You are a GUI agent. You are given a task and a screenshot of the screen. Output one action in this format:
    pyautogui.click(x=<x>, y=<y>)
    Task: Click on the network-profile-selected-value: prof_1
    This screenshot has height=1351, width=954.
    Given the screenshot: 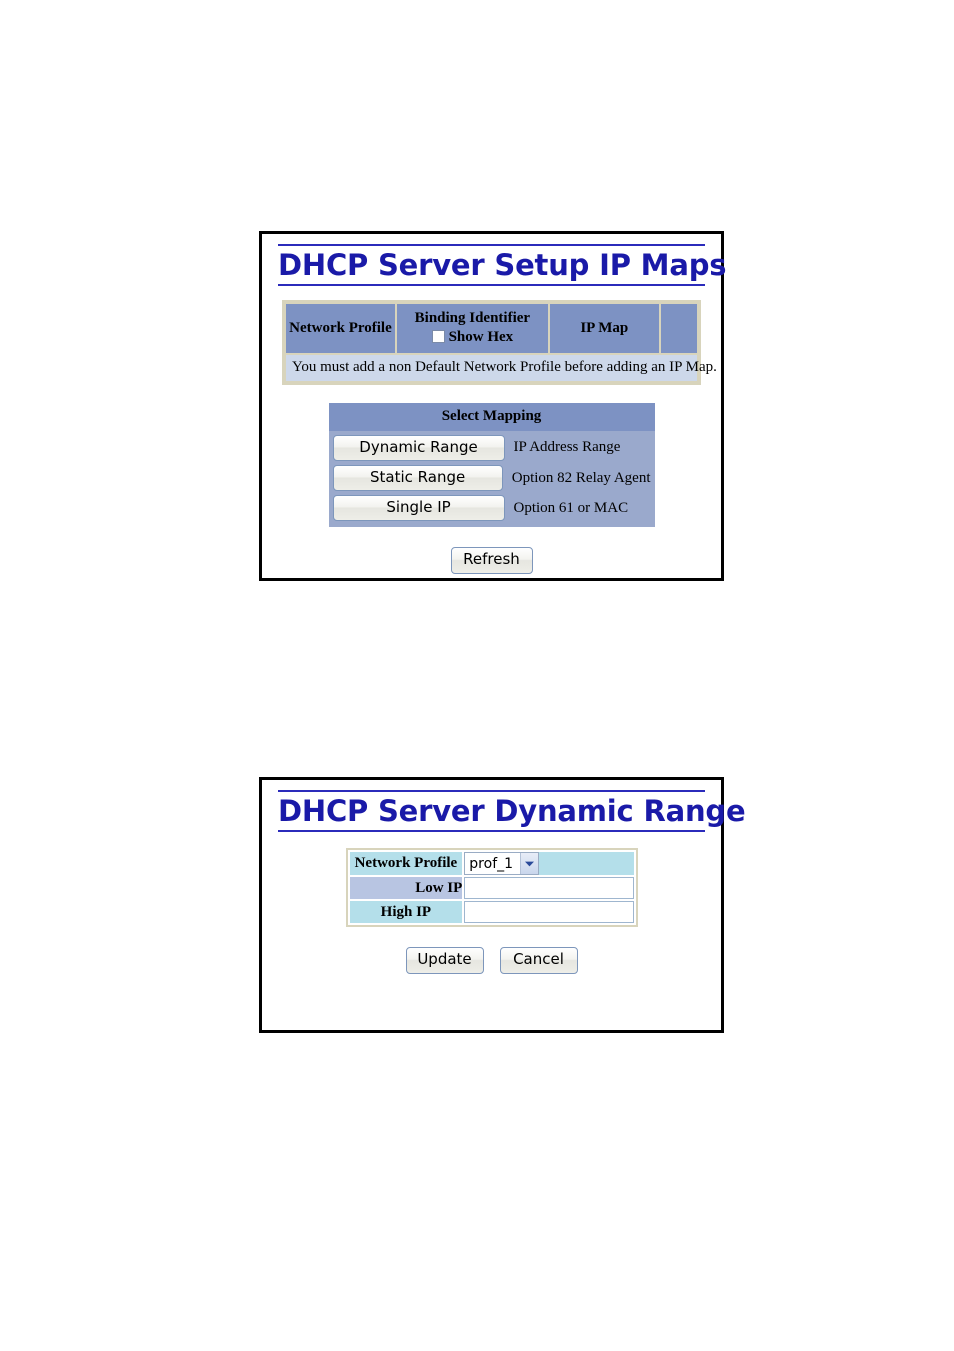 What is the action you would take?
    pyautogui.click(x=491, y=863)
    